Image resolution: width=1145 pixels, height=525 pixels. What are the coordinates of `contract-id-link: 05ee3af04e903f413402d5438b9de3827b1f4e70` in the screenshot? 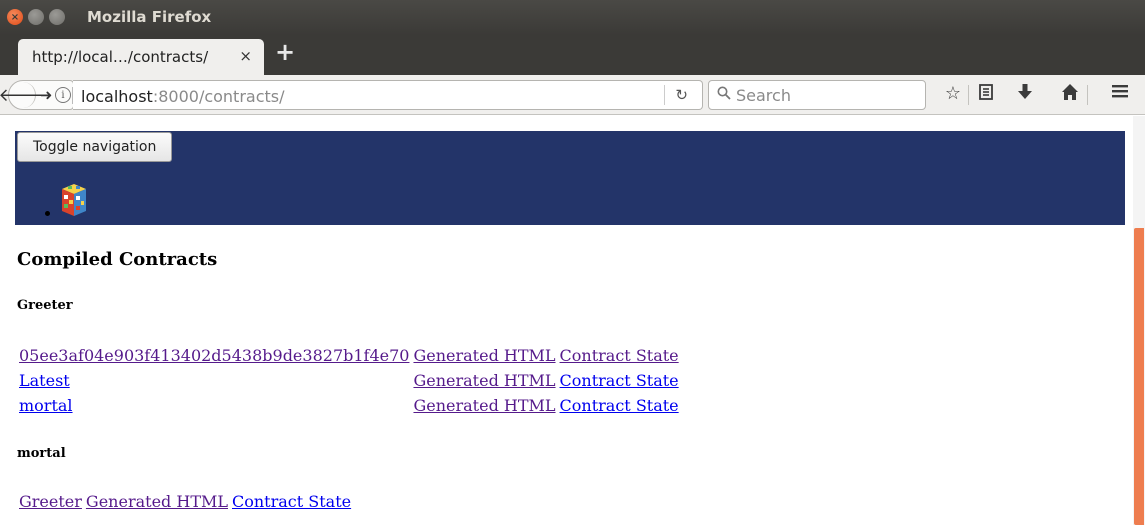 It's located at (214, 355).